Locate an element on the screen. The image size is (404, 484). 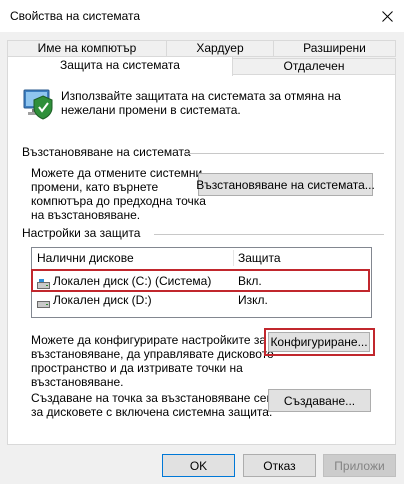
apply-button: Приложи is located at coordinates (359, 465).